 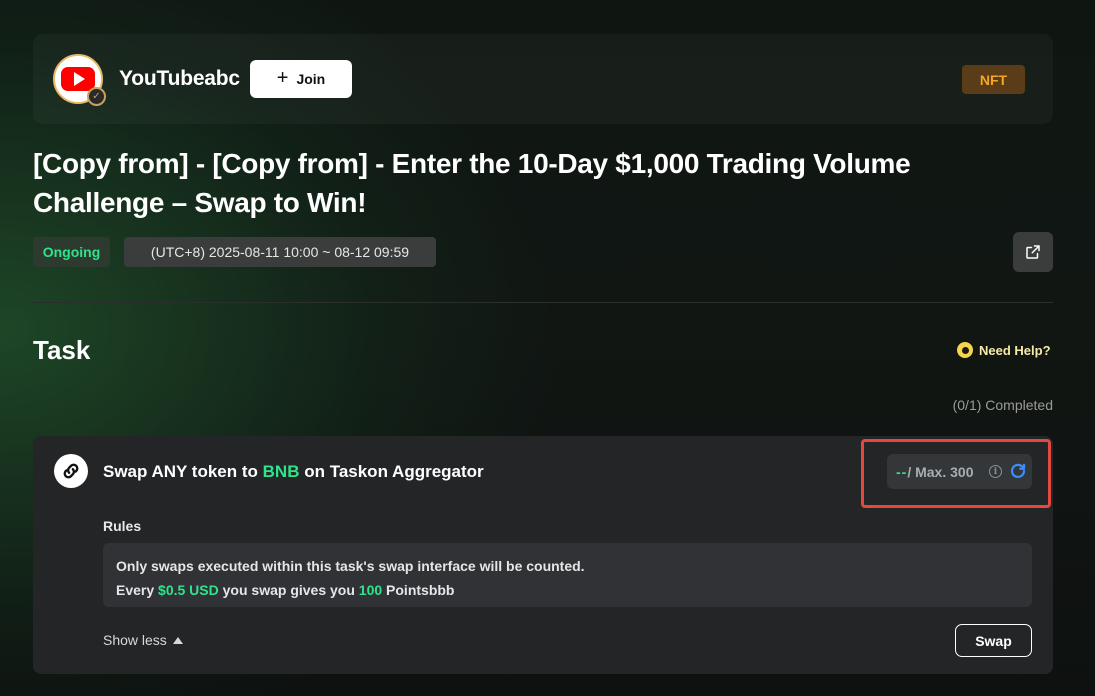 I want to click on show-less-label: Show less, so click(x=135, y=640).